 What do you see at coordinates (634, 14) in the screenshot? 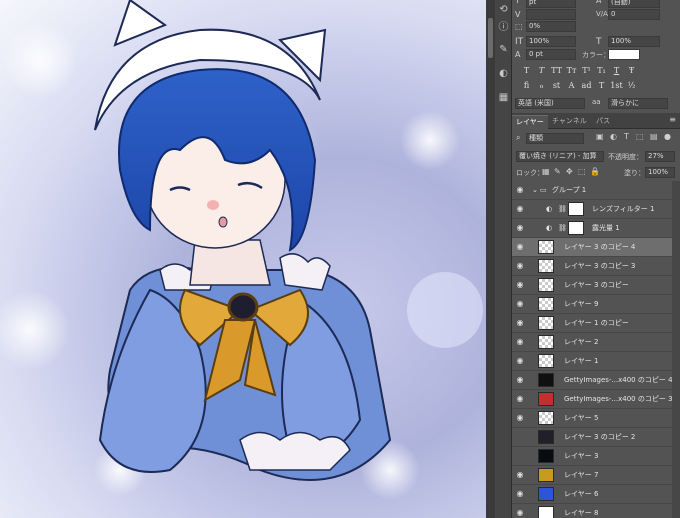
I see `tracking-field: 0` at bounding box center [634, 14].